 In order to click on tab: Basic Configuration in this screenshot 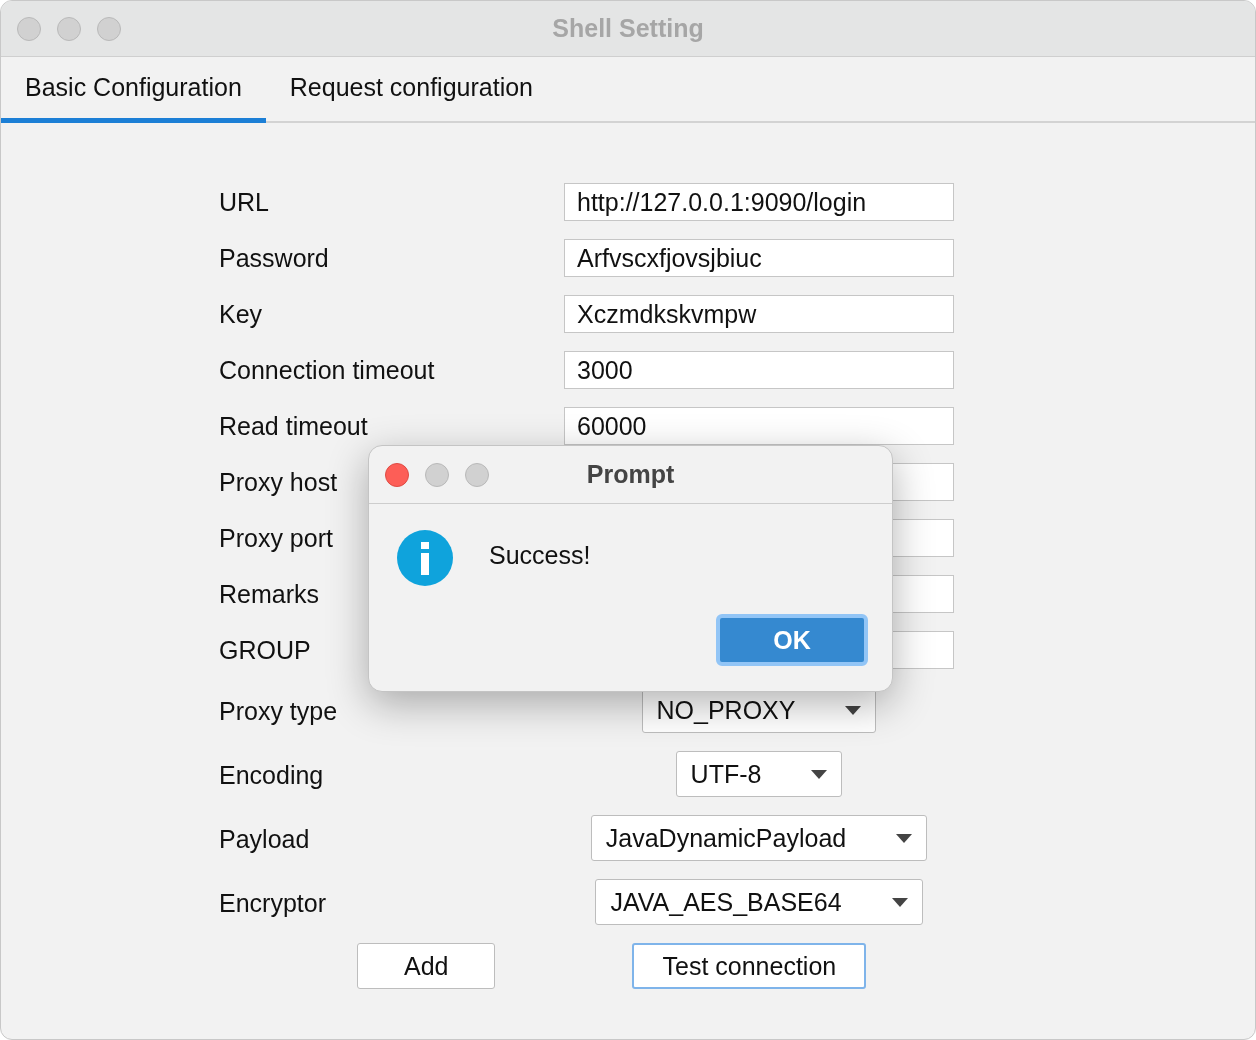, I will do `click(133, 90)`.